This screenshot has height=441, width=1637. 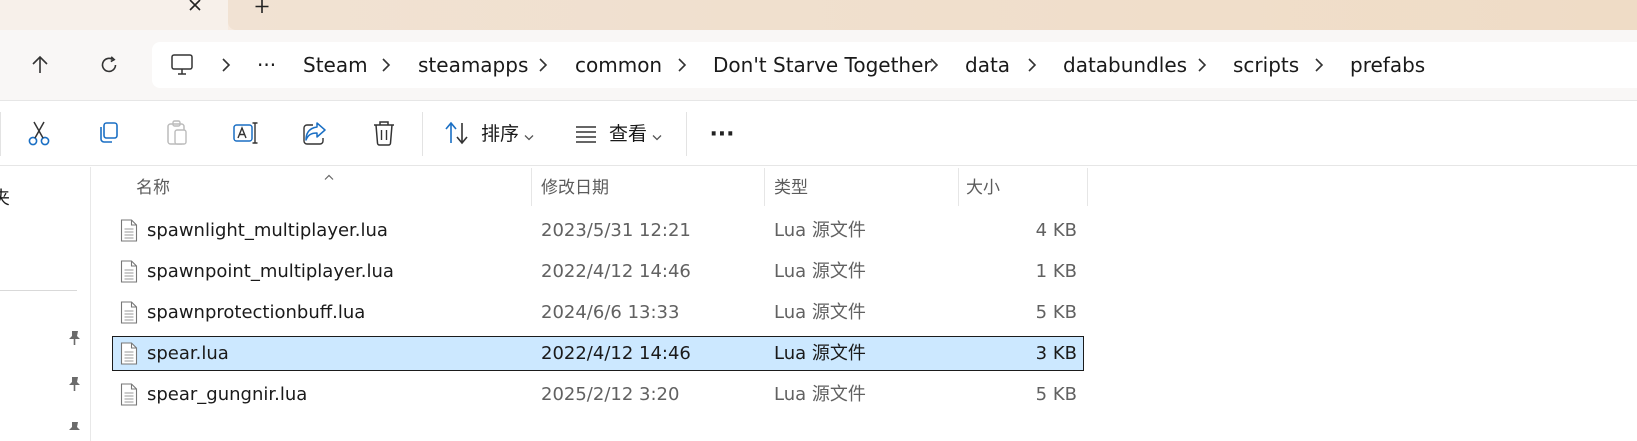 What do you see at coordinates (40, 65) in the screenshot?
I see `arrow-up-icon` at bounding box center [40, 65].